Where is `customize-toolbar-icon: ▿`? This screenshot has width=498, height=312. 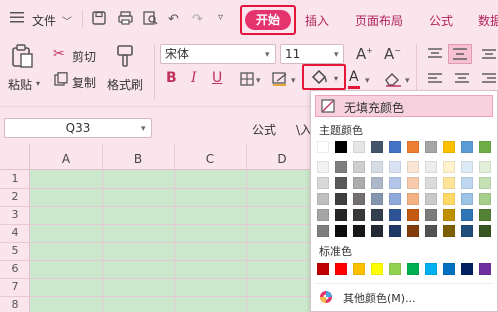
customize-toolbar-icon: ▿ is located at coordinates (220, 17).